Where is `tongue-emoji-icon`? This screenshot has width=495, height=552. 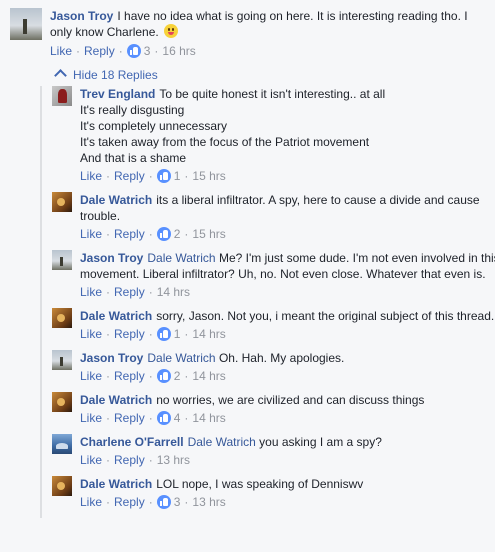 tongue-emoji-icon is located at coordinates (171, 31).